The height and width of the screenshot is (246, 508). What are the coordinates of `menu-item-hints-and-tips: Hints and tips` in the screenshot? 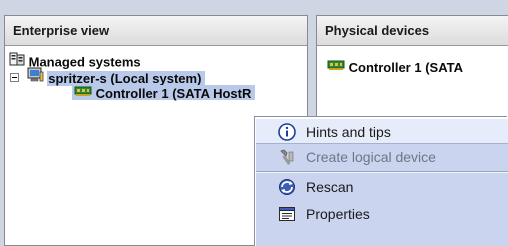 It's located at (382, 131).